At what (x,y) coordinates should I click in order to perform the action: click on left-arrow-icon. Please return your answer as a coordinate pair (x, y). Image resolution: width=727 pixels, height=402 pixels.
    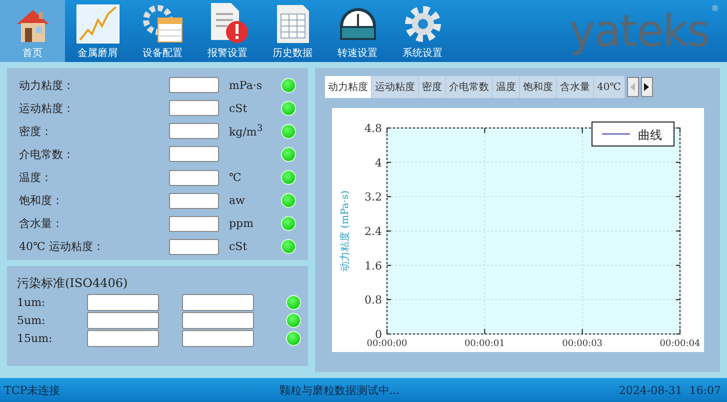
    Looking at the image, I should click on (633, 87).